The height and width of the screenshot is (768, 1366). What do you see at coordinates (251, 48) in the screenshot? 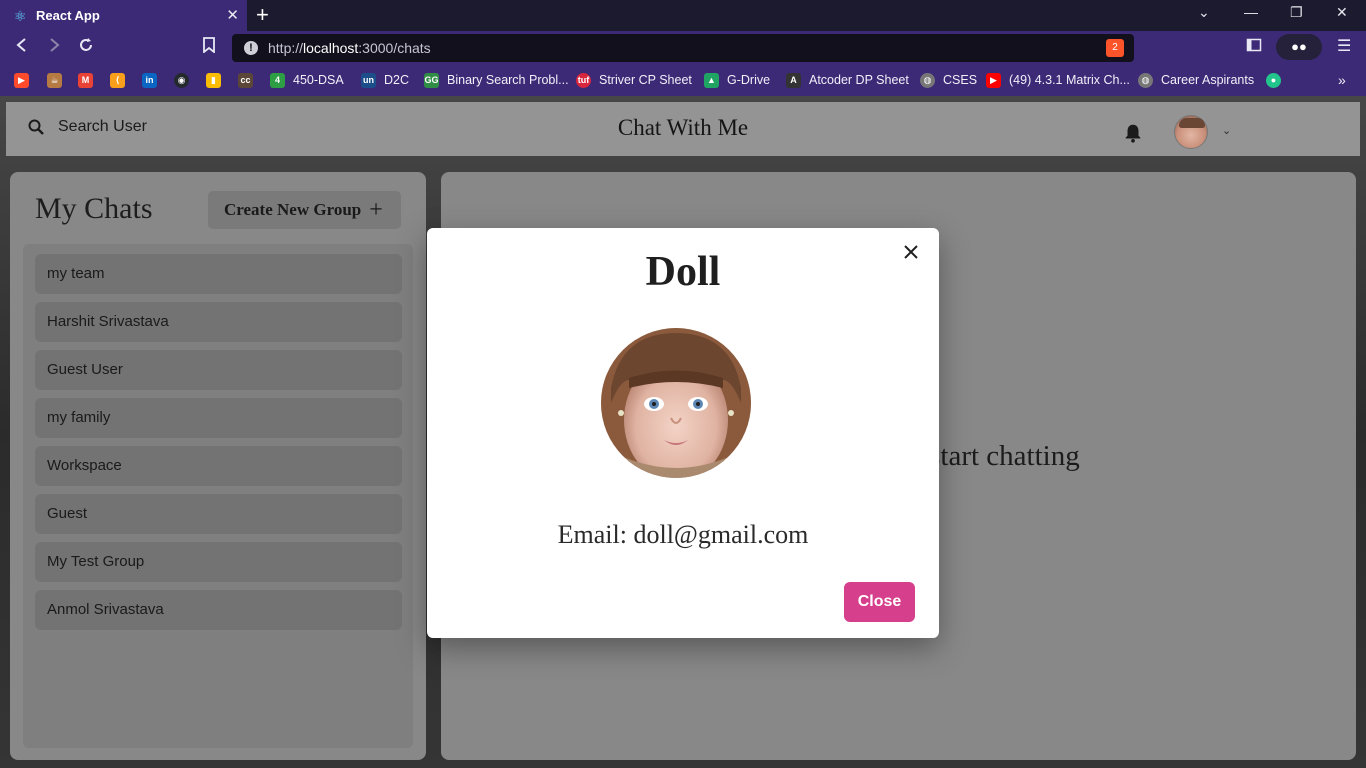
I see `site-info-icon: !` at bounding box center [251, 48].